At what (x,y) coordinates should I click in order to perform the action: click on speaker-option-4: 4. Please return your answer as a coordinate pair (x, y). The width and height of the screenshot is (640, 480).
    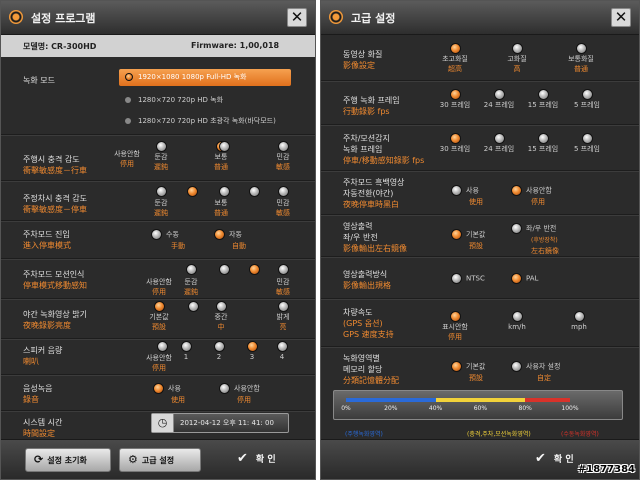
    Looking at the image, I should click on (282, 351).